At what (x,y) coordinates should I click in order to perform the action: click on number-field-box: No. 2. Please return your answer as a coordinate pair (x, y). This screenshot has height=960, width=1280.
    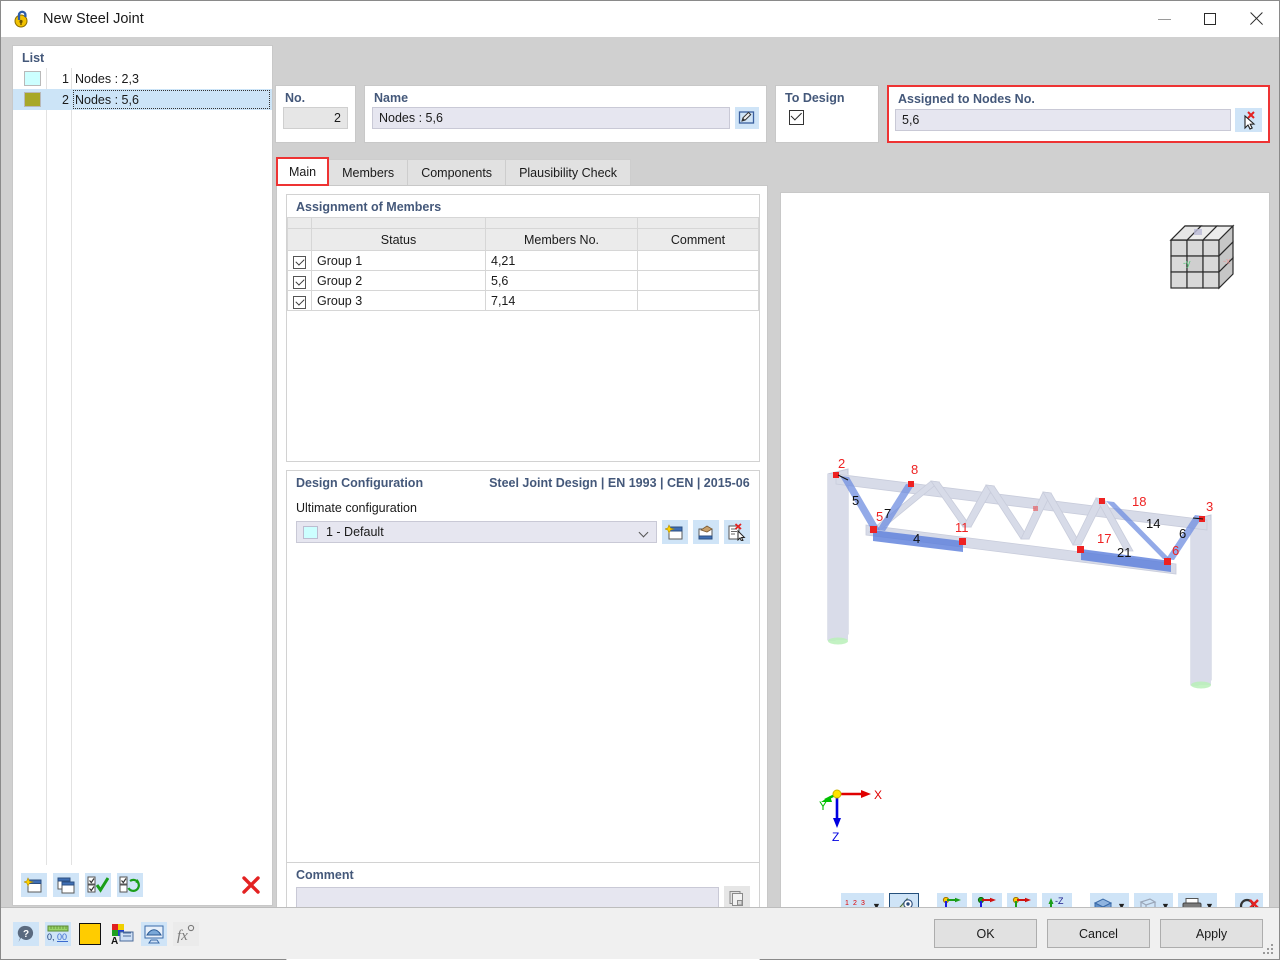
    Looking at the image, I should click on (315, 114).